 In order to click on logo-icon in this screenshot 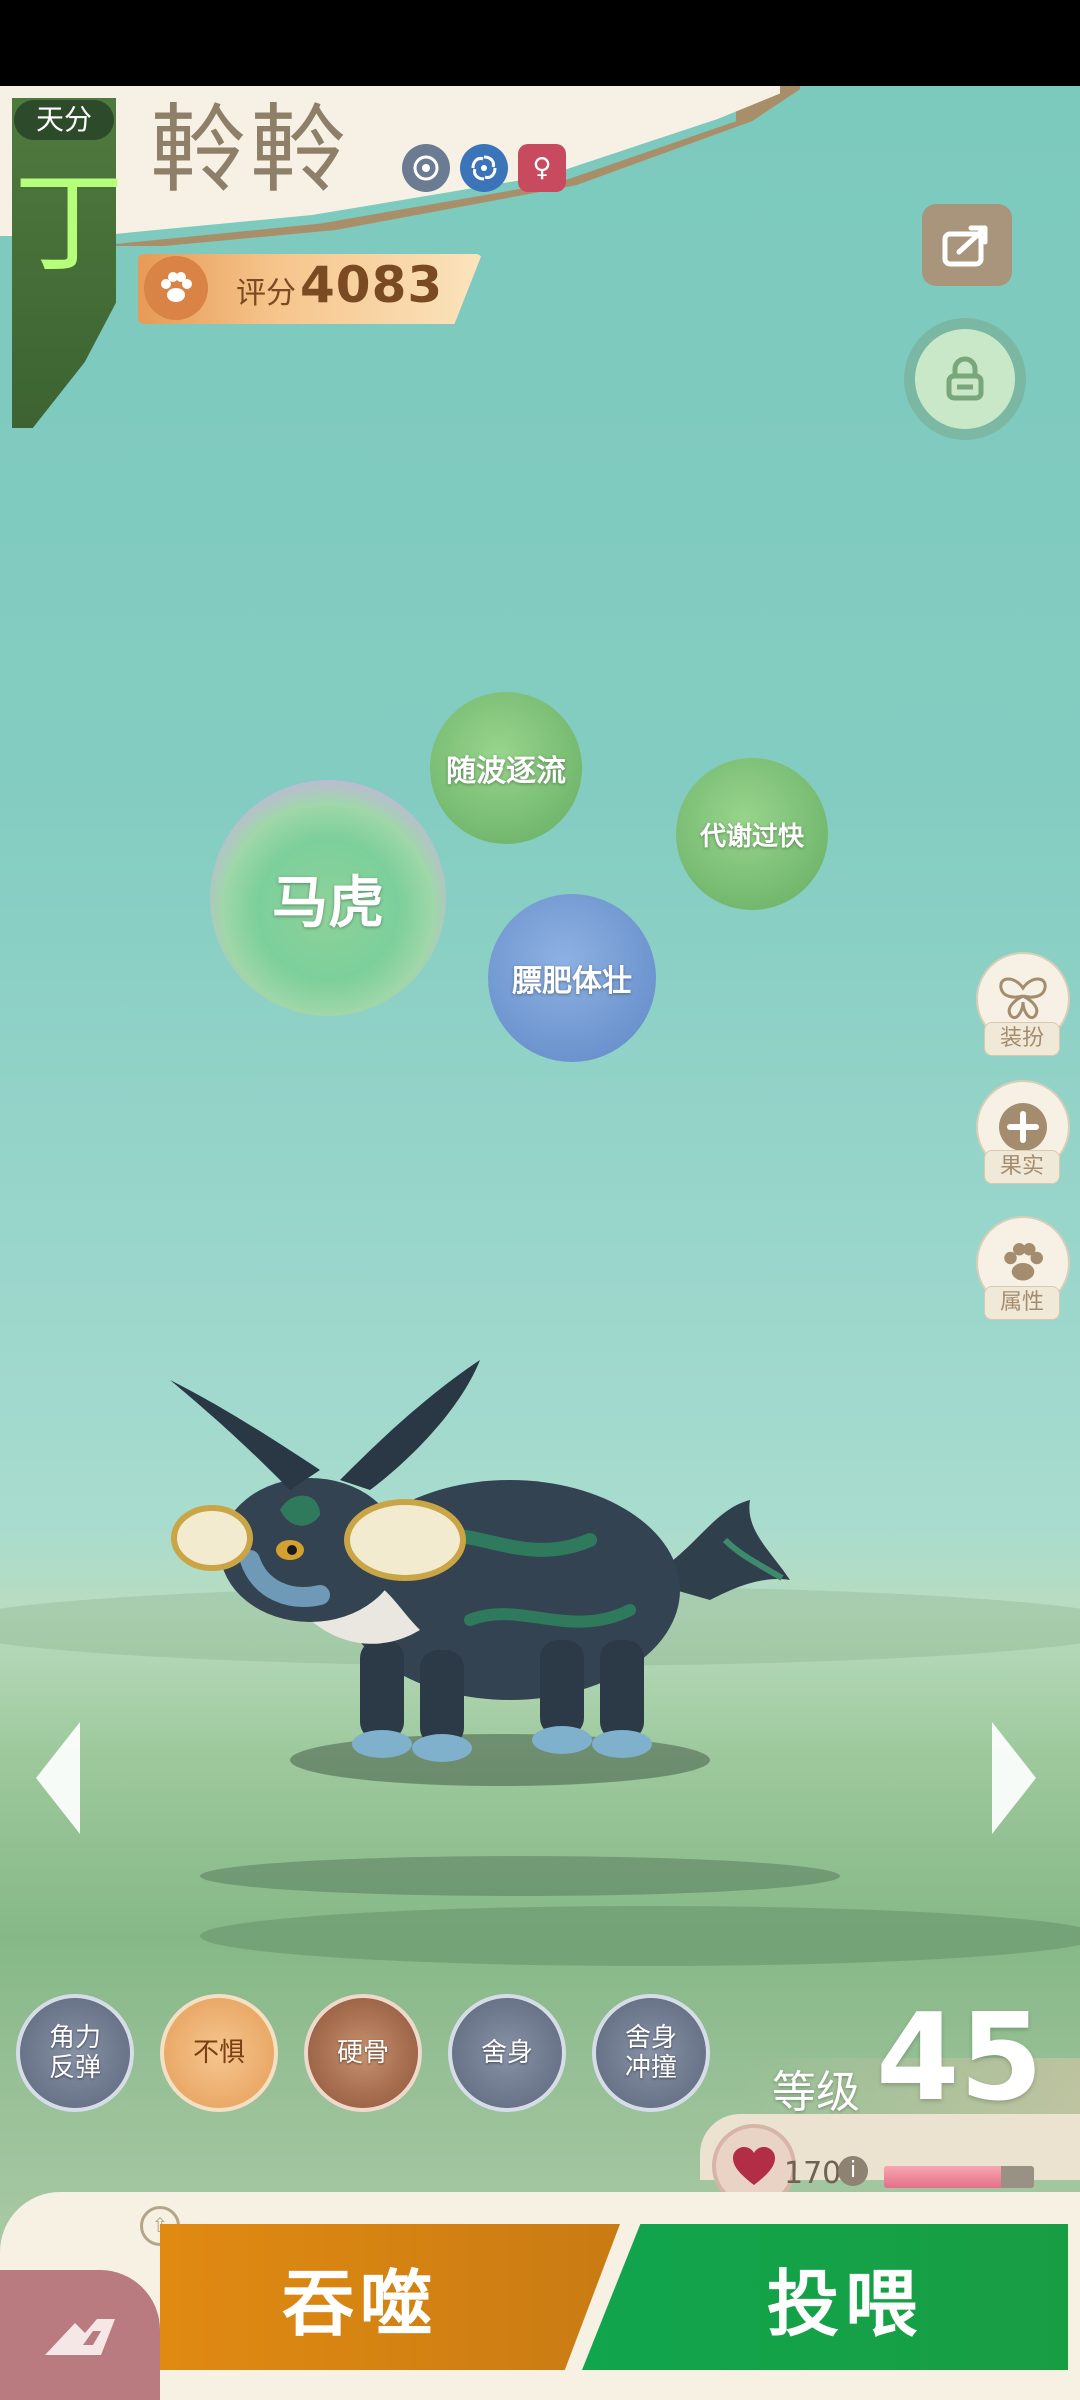, I will do `click(80, 2337)`.